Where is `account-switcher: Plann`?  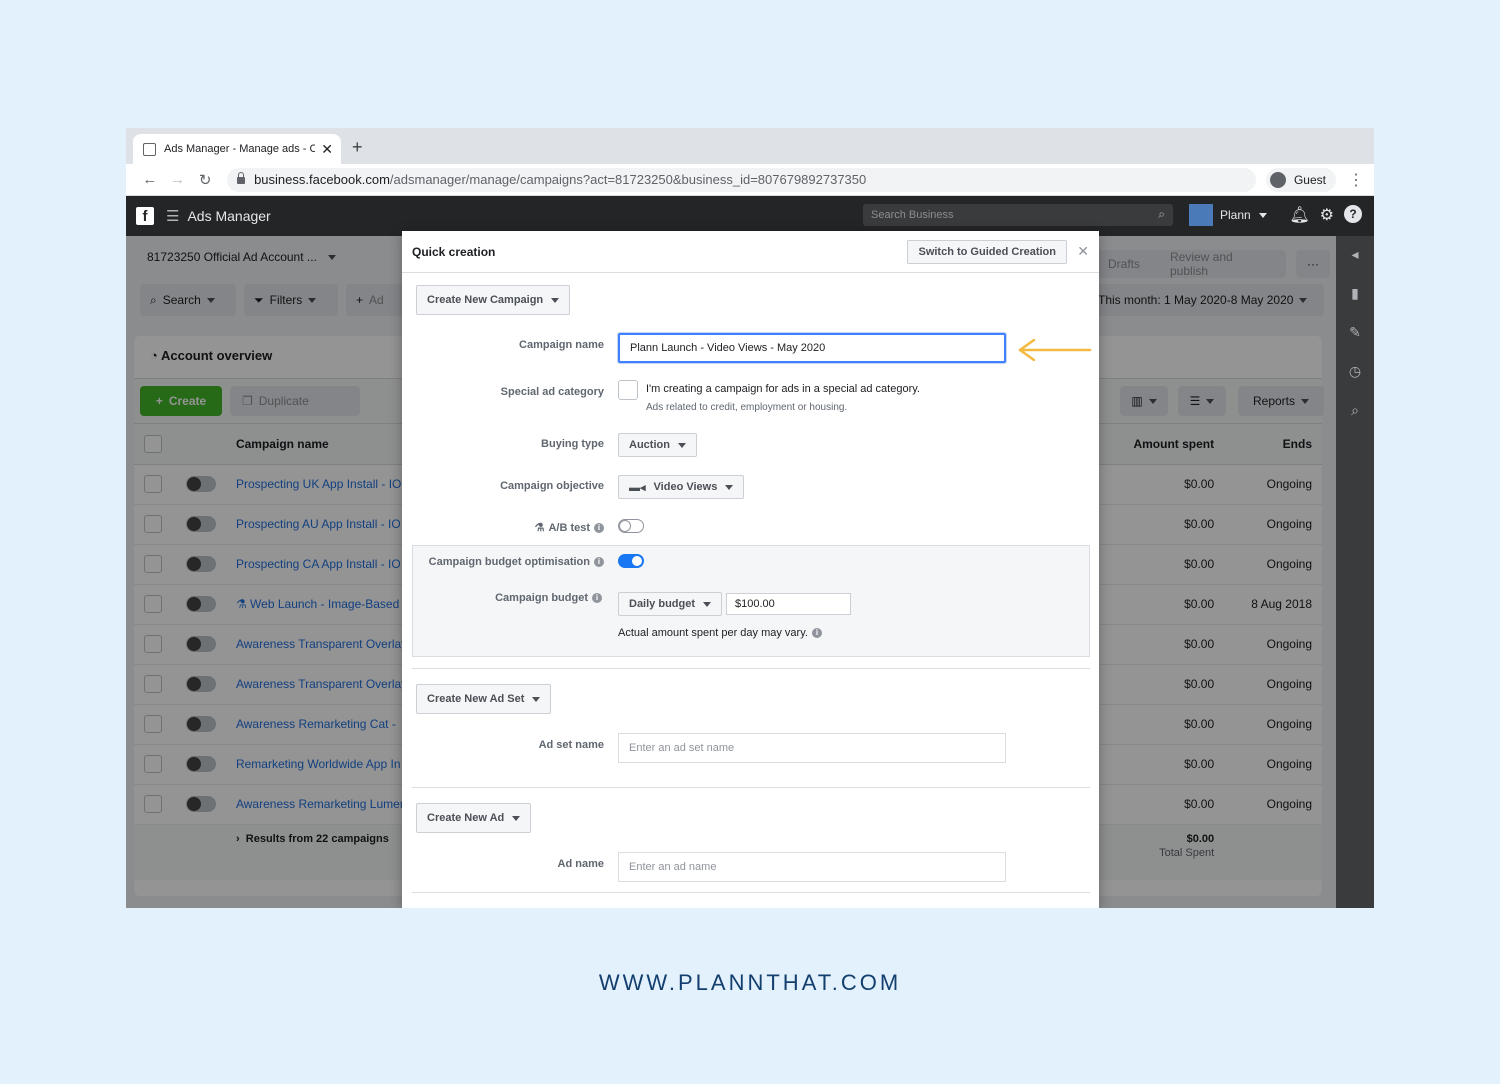
account-switcher: Plann is located at coordinates (1228, 215).